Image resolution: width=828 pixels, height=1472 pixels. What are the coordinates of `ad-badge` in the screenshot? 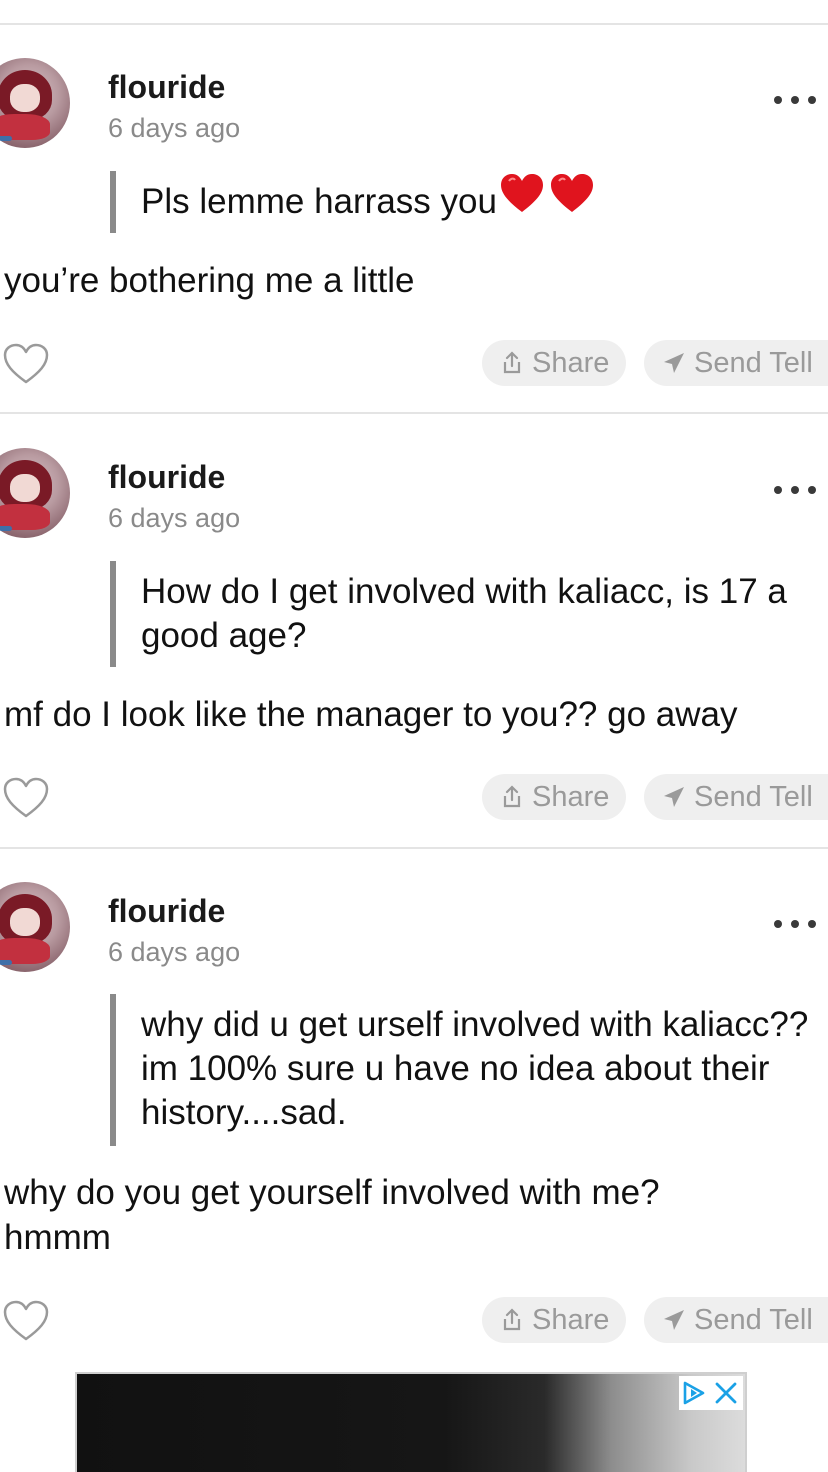 It's located at (711, 1393).